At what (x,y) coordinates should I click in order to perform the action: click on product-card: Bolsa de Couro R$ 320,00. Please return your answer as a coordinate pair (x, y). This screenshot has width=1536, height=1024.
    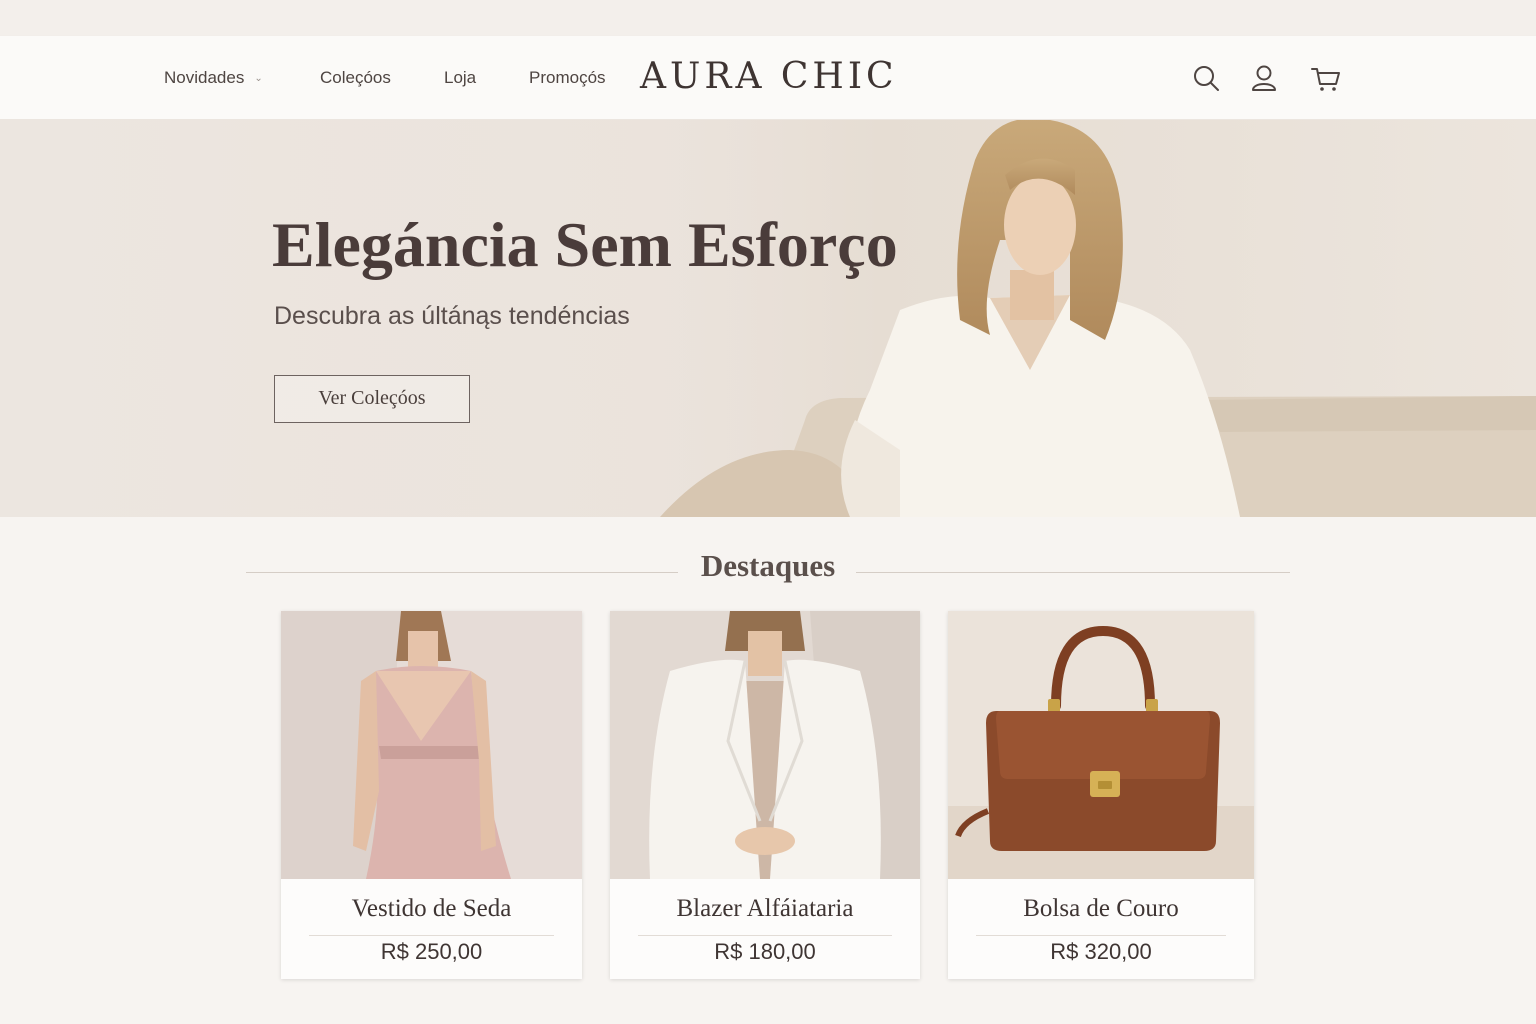
    Looking at the image, I should click on (1101, 795).